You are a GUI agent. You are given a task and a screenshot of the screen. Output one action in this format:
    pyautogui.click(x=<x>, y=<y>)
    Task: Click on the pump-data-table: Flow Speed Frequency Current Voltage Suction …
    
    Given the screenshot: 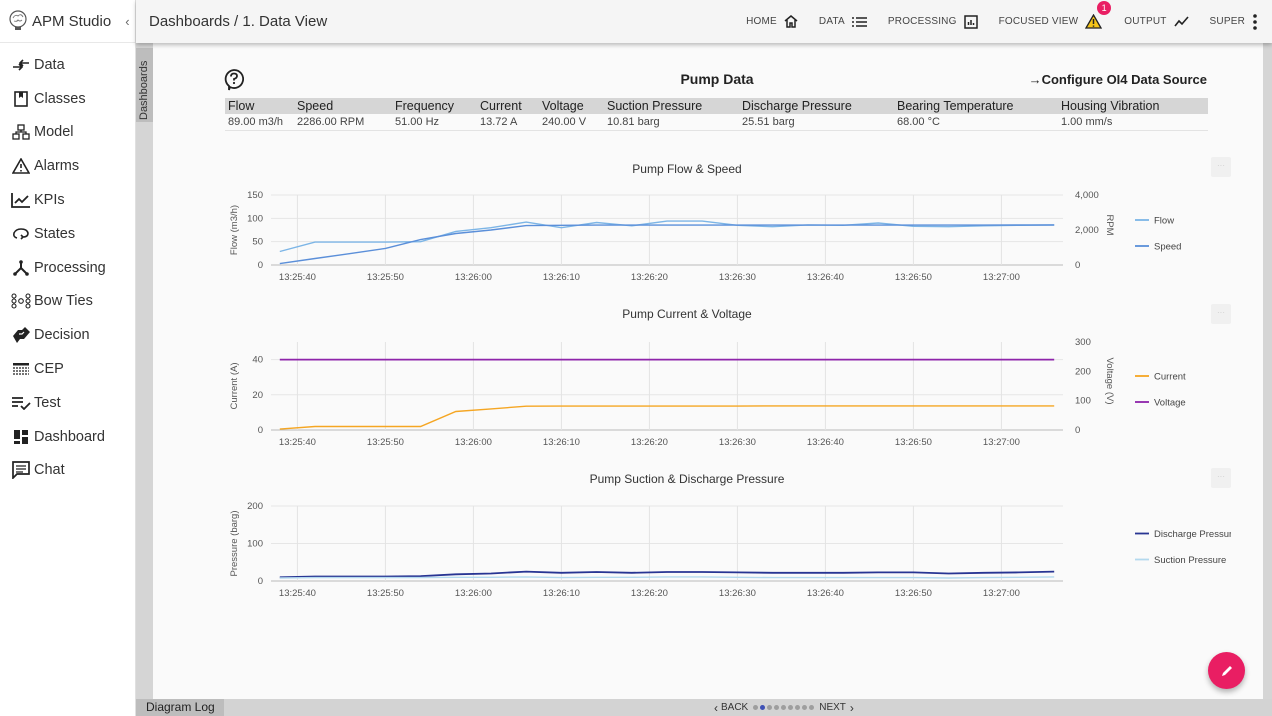 What is the action you would take?
    pyautogui.click(x=716, y=114)
    